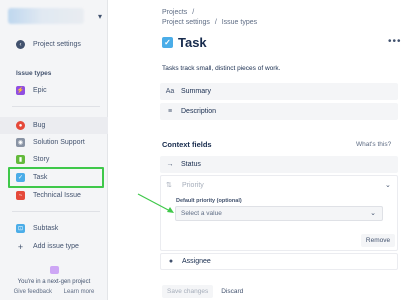  I want to click on form-actions: Save changes Discard, so click(204, 291).